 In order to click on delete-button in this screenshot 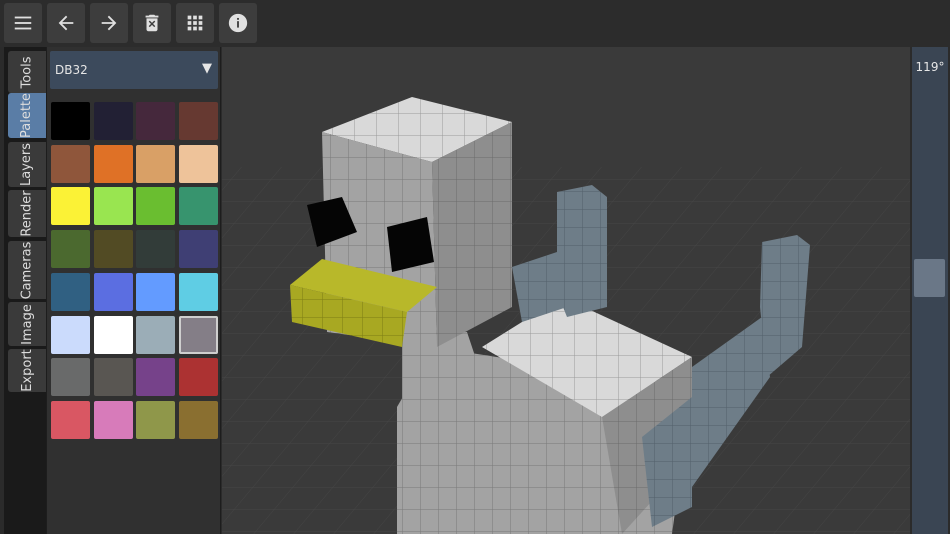, I will do `click(152, 23)`.